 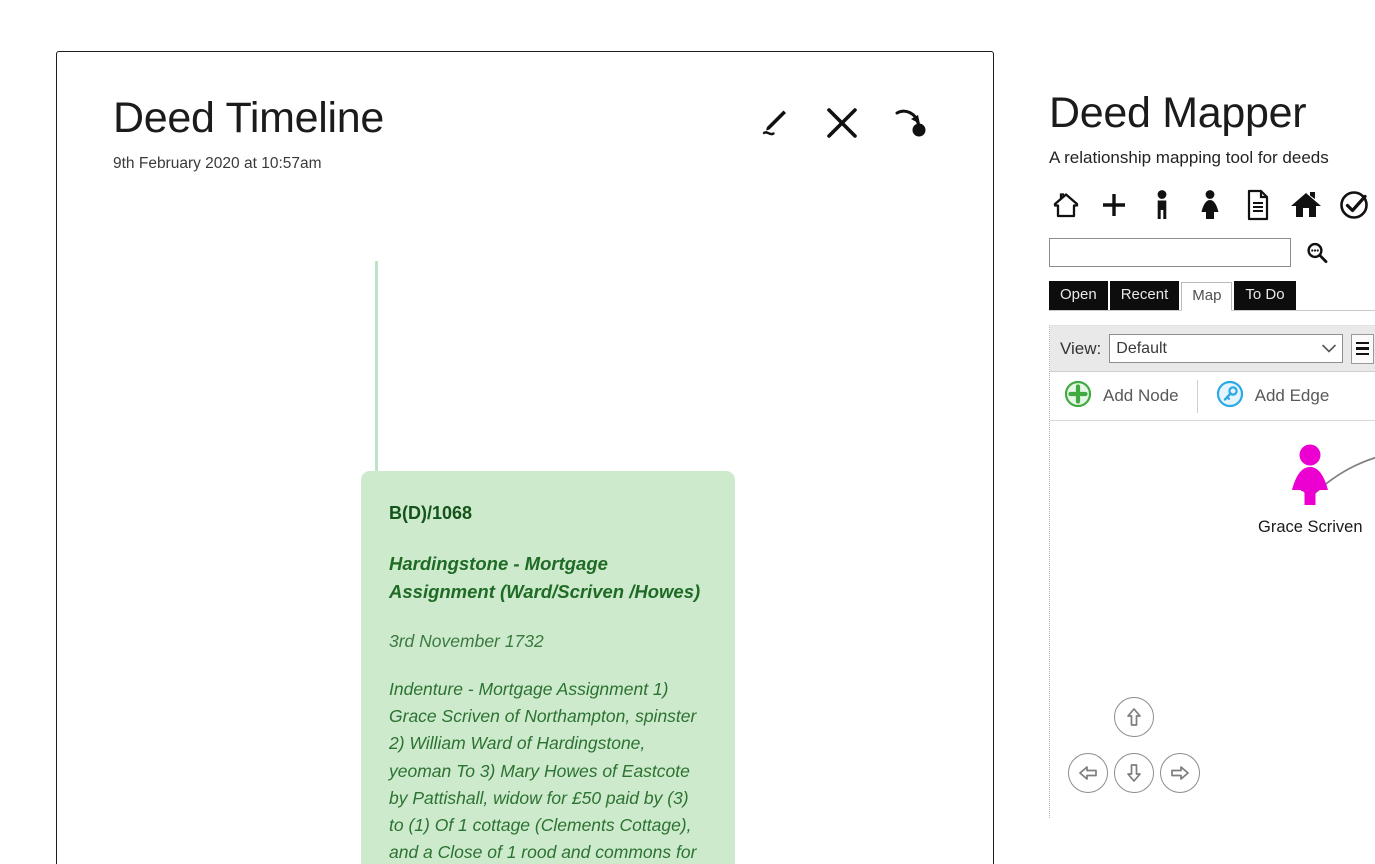 I want to click on timeline-action-buttons, so click(x=842, y=123).